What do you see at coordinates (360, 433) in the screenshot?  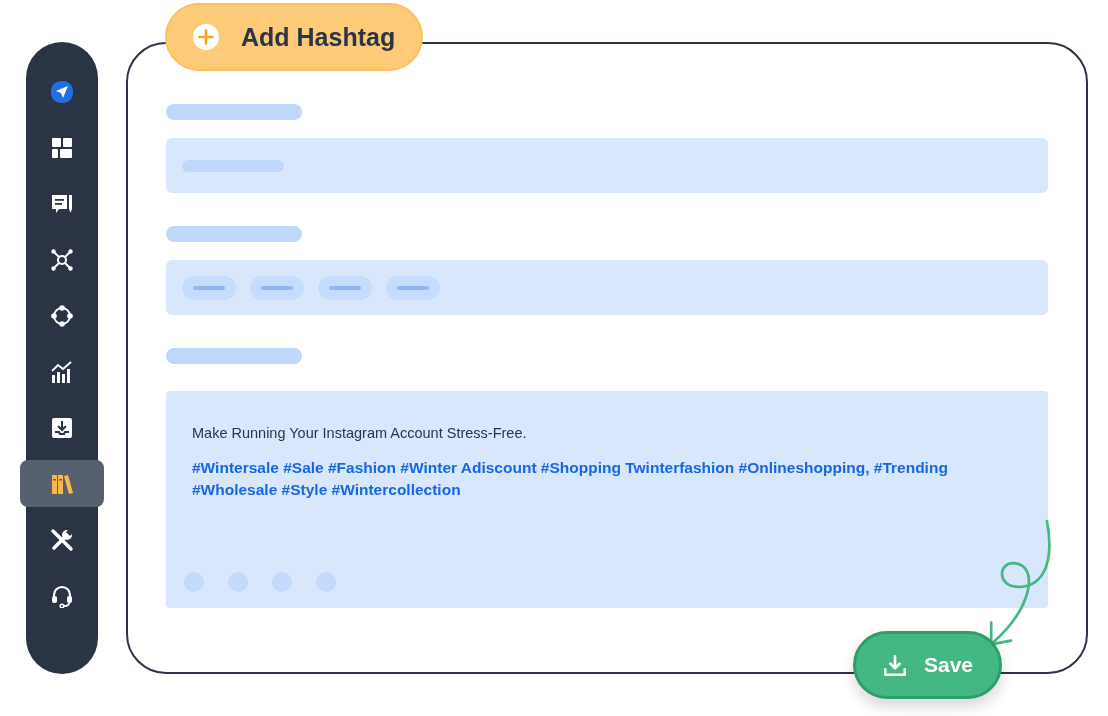 I see `caption-text: Make Running Your Instagram Account Stress-Free.` at bounding box center [360, 433].